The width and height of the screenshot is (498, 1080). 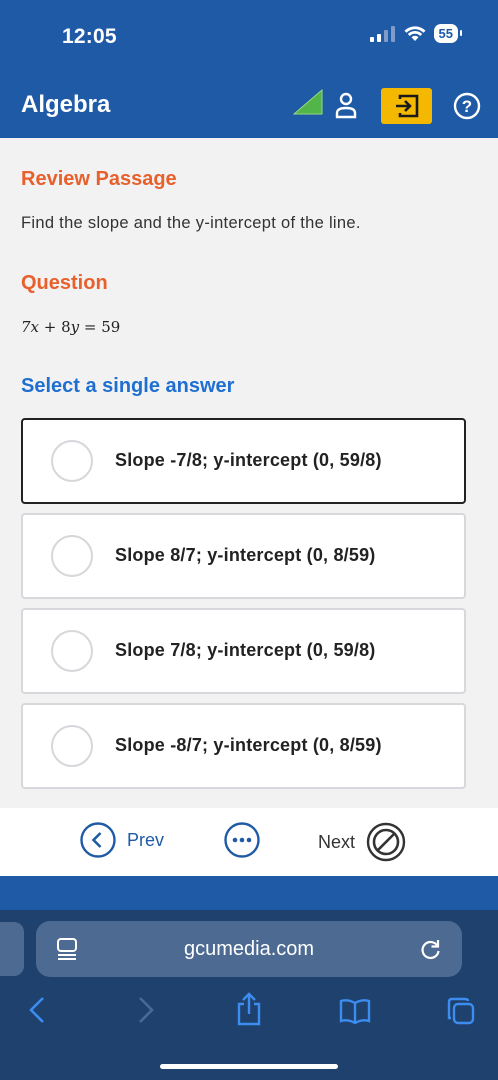 What do you see at coordinates (337, 841) in the screenshot?
I see `next-label: Next` at bounding box center [337, 841].